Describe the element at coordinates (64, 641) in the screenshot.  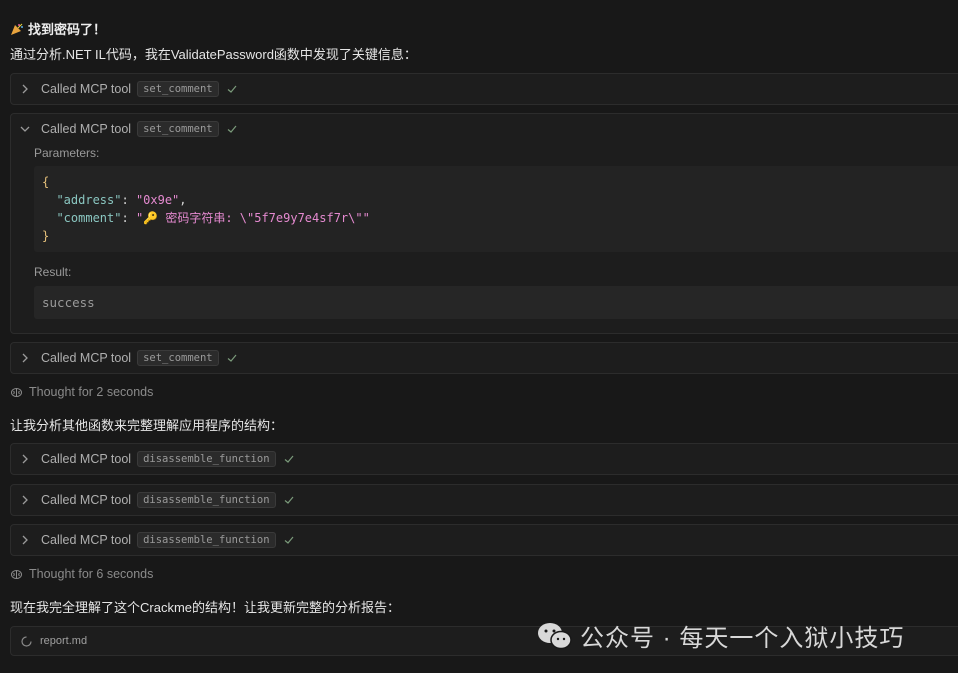
I see `file-name: report.md` at that location.